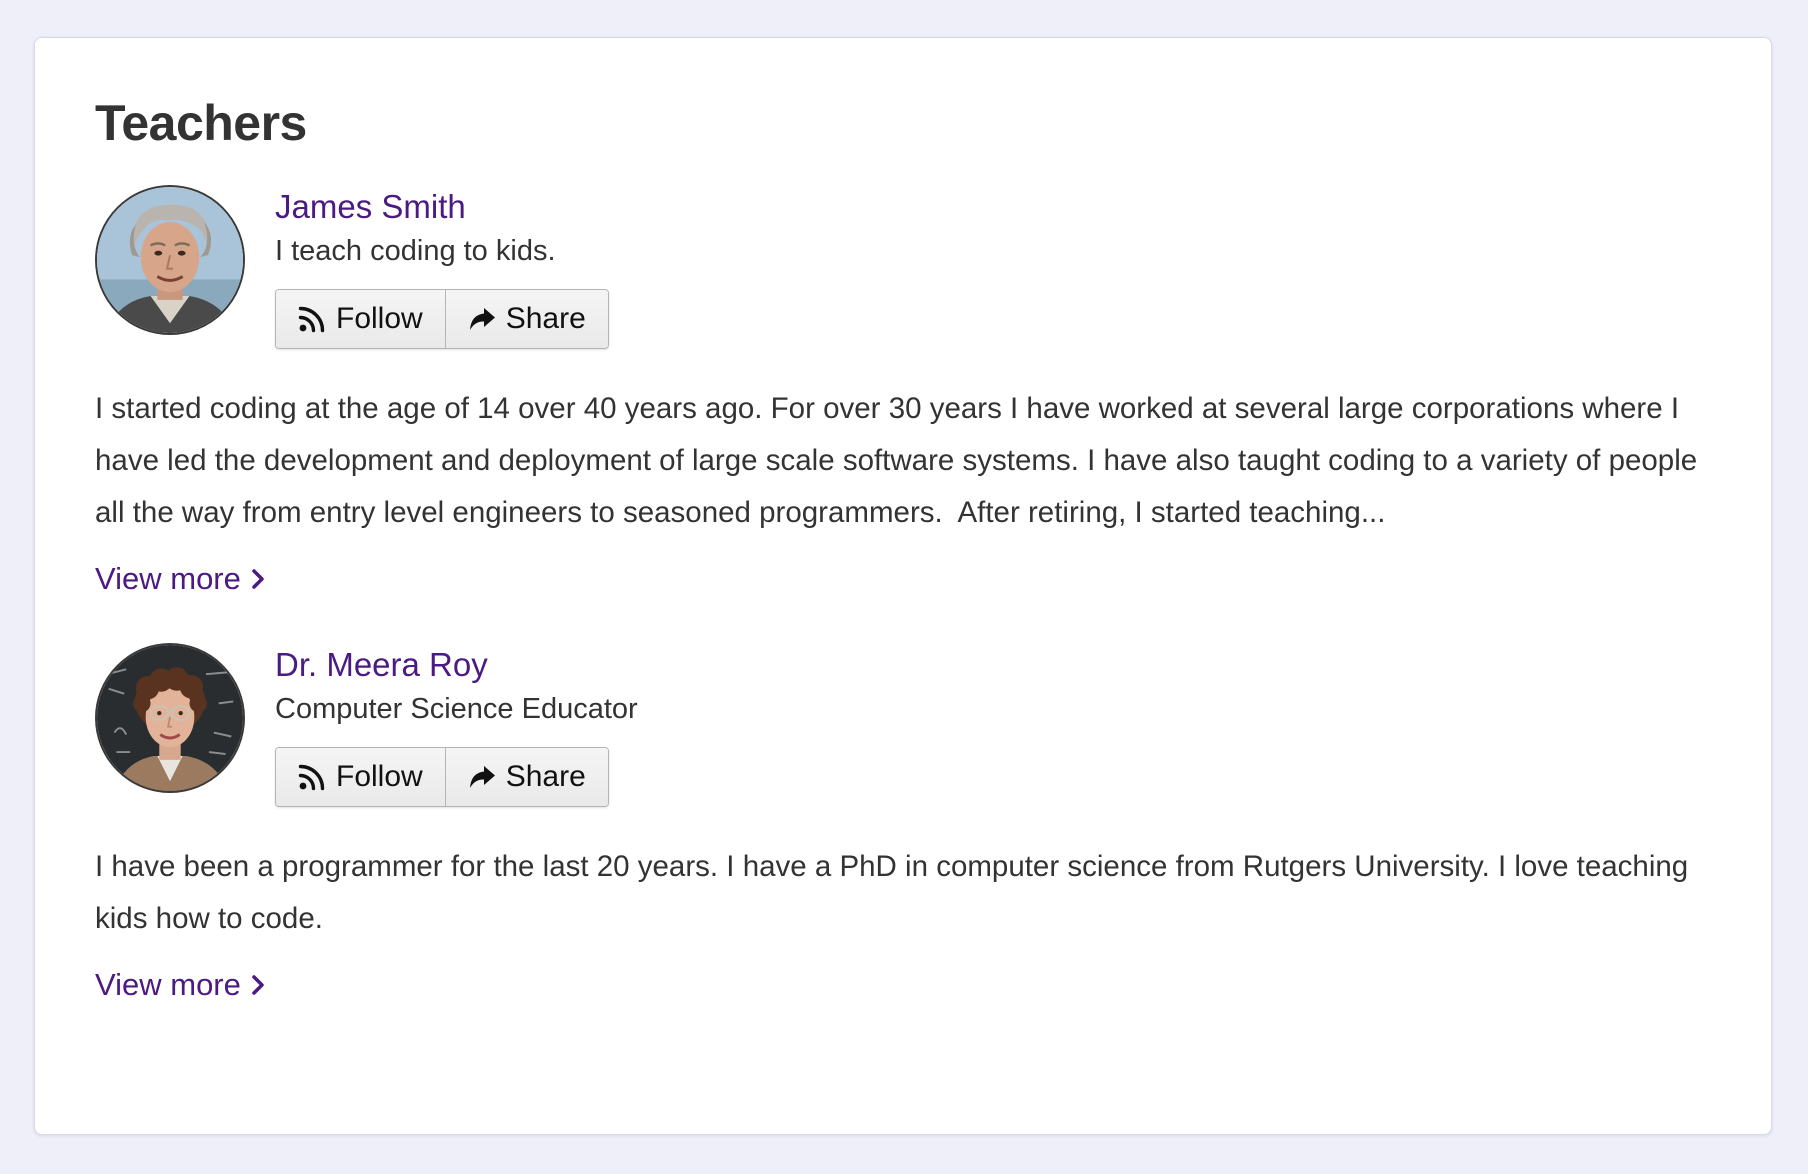 This screenshot has height=1174, width=1808. Describe the element at coordinates (442, 207) in the screenshot. I see `teacher-name-link: James Smith` at that location.